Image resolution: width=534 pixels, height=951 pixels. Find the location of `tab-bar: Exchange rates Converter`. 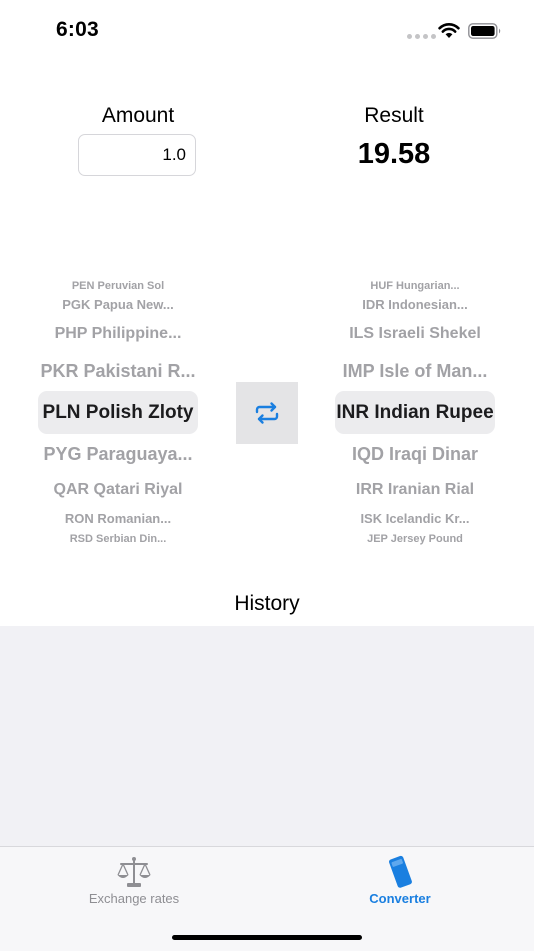

tab-bar: Exchange rates Converter is located at coordinates (267, 898).